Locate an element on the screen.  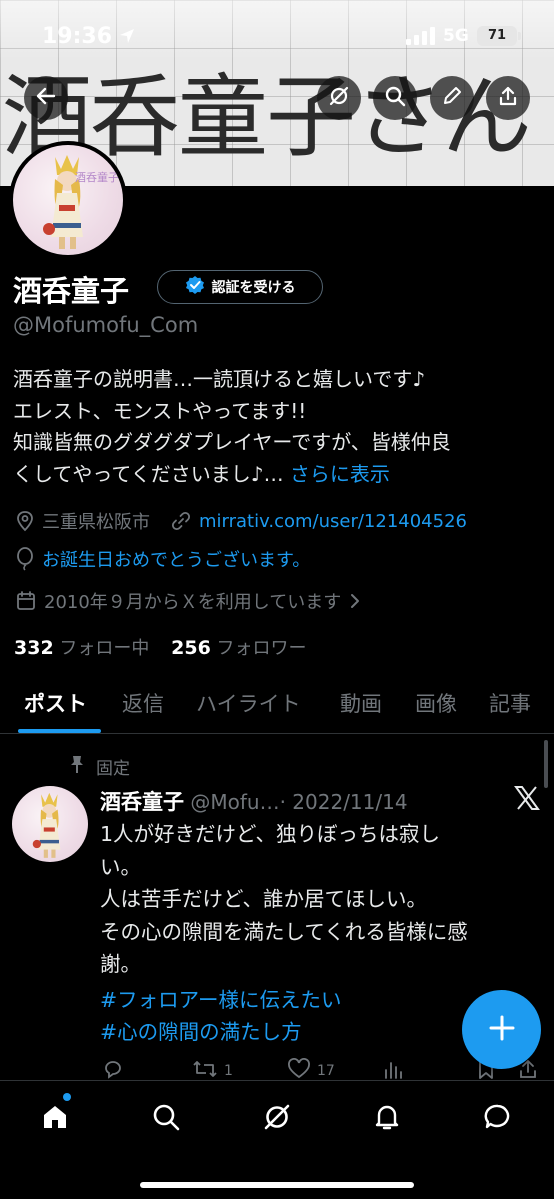
pencil-icon is located at coordinates (452, 98).